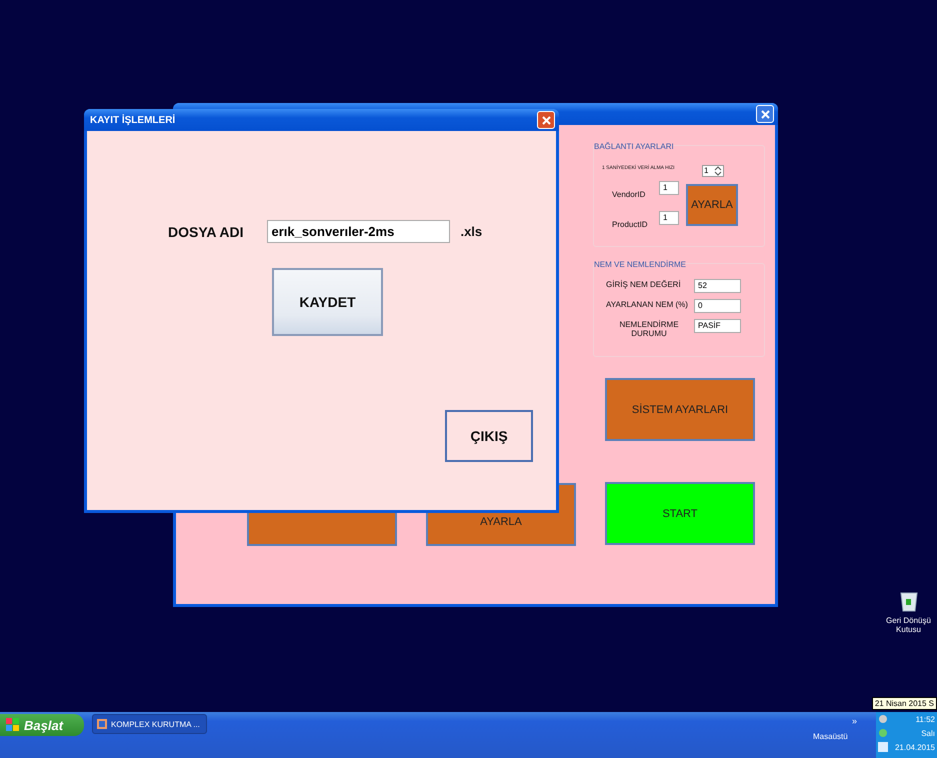 Image resolution: width=937 pixels, height=758 pixels. I want to click on save-button: KAYDET, so click(327, 302).